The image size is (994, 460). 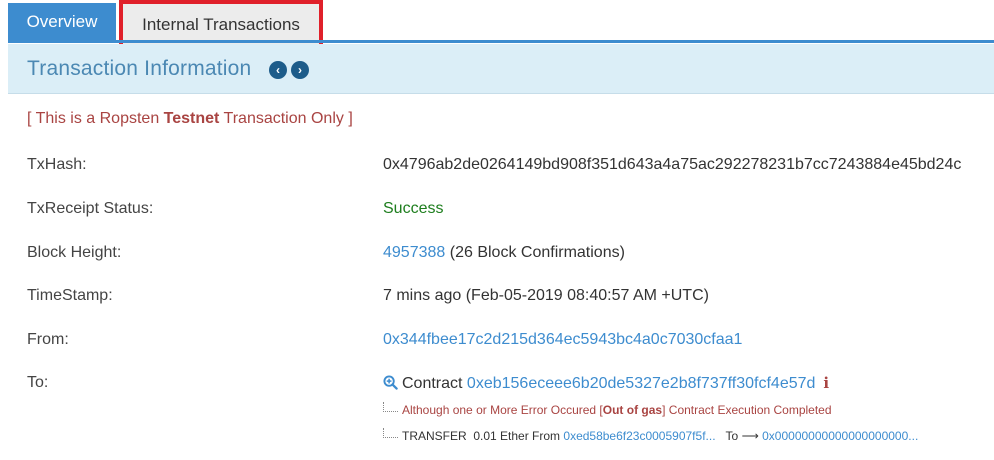 What do you see at coordinates (632, 410) in the screenshot?
I see `error-bold: Out of gas` at bounding box center [632, 410].